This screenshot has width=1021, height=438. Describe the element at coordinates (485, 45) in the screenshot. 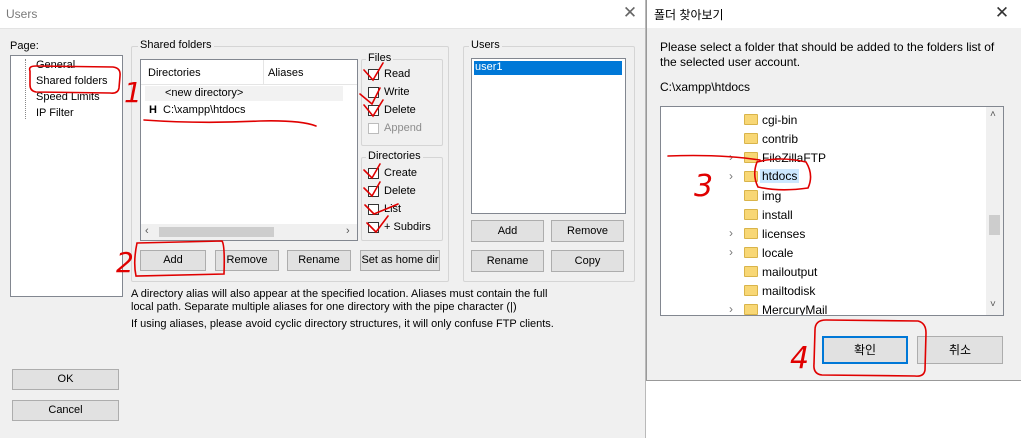

I see `users-group-title: Users` at that location.